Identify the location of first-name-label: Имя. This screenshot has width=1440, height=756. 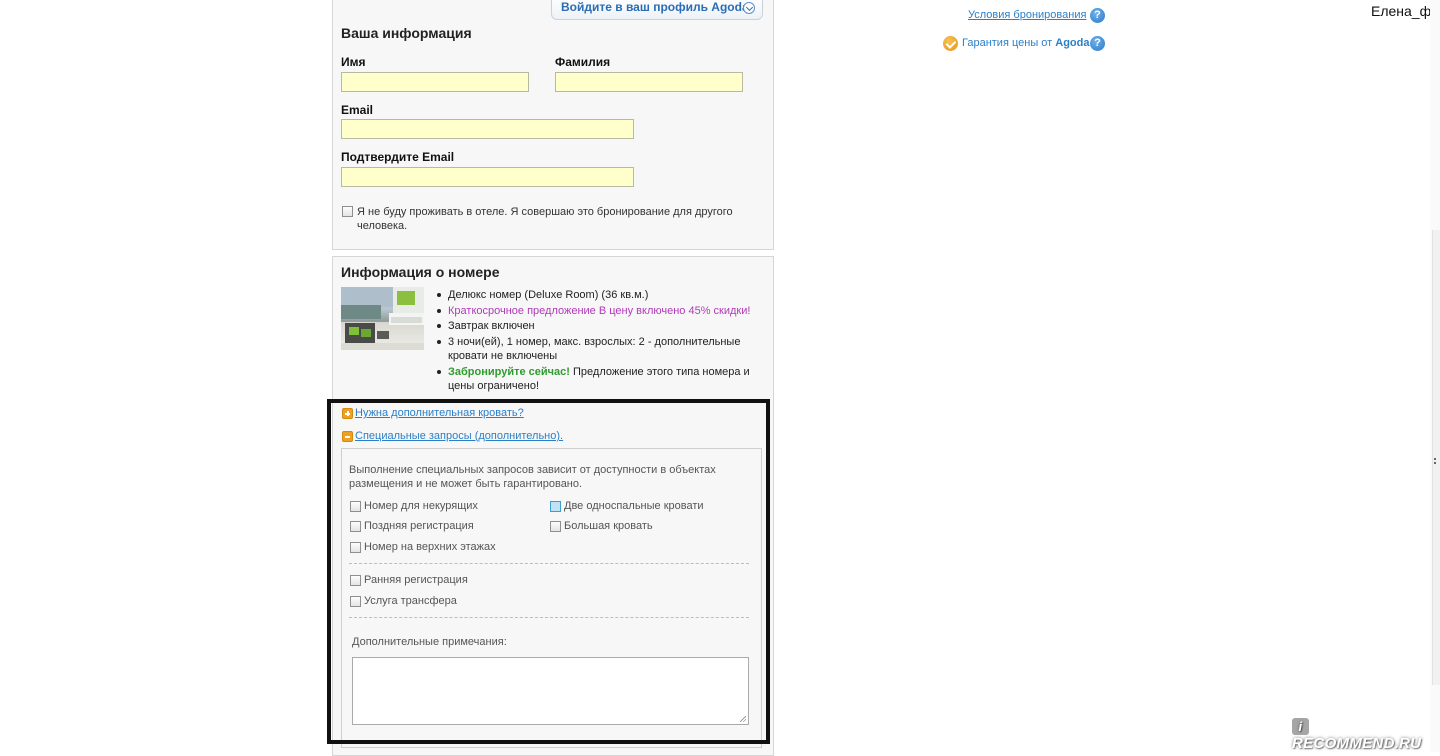
(353, 62).